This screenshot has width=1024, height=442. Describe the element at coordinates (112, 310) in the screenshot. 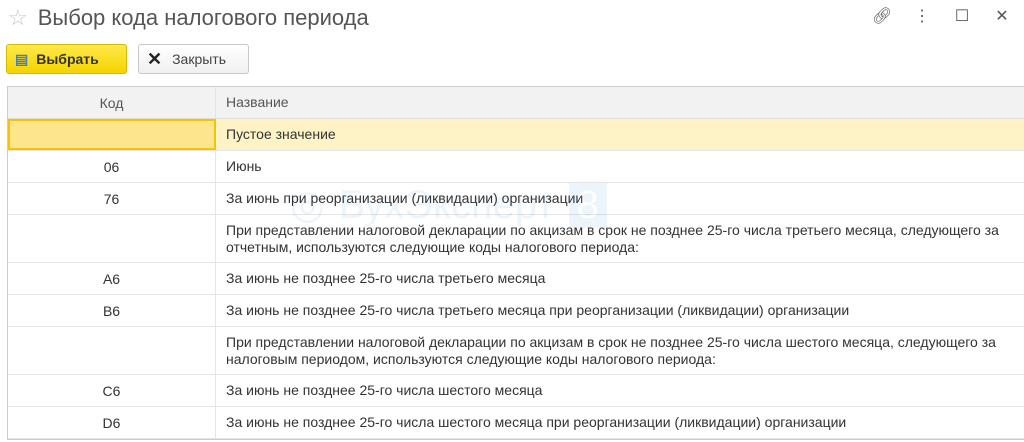

I see `cell-code: В6` at that location.